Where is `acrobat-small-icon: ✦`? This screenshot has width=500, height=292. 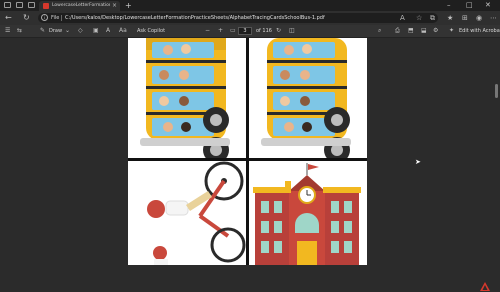
acrobat-small-icon: ✦ is located at coordinates (451, 31).